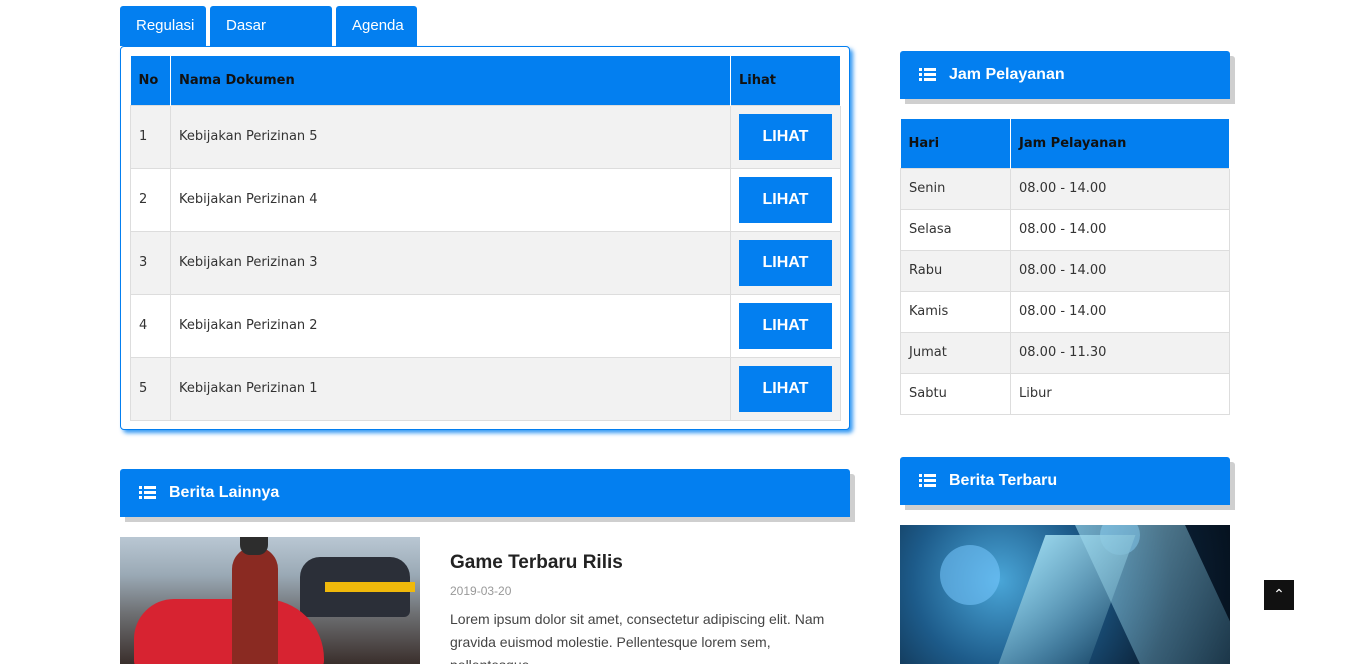 This screenshot has height=664, width=1349. Describe the element at coordinates (1120, 143) in the screenshot. I see `header-jam: Jam Pelayanan` at that location.